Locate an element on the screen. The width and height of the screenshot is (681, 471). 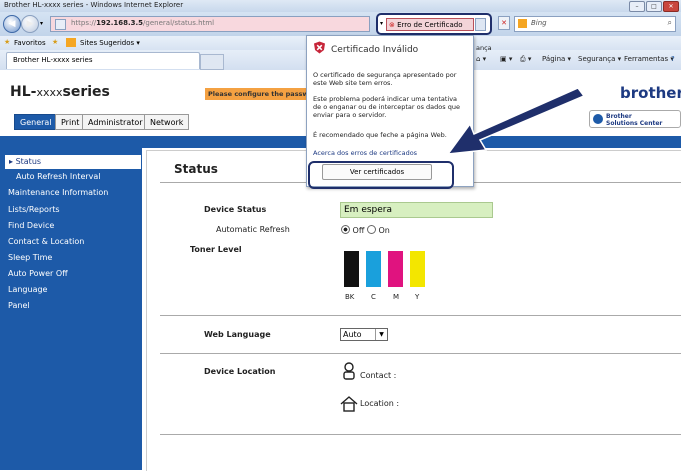
toner-bar-y is located at coordinates (417, 269).